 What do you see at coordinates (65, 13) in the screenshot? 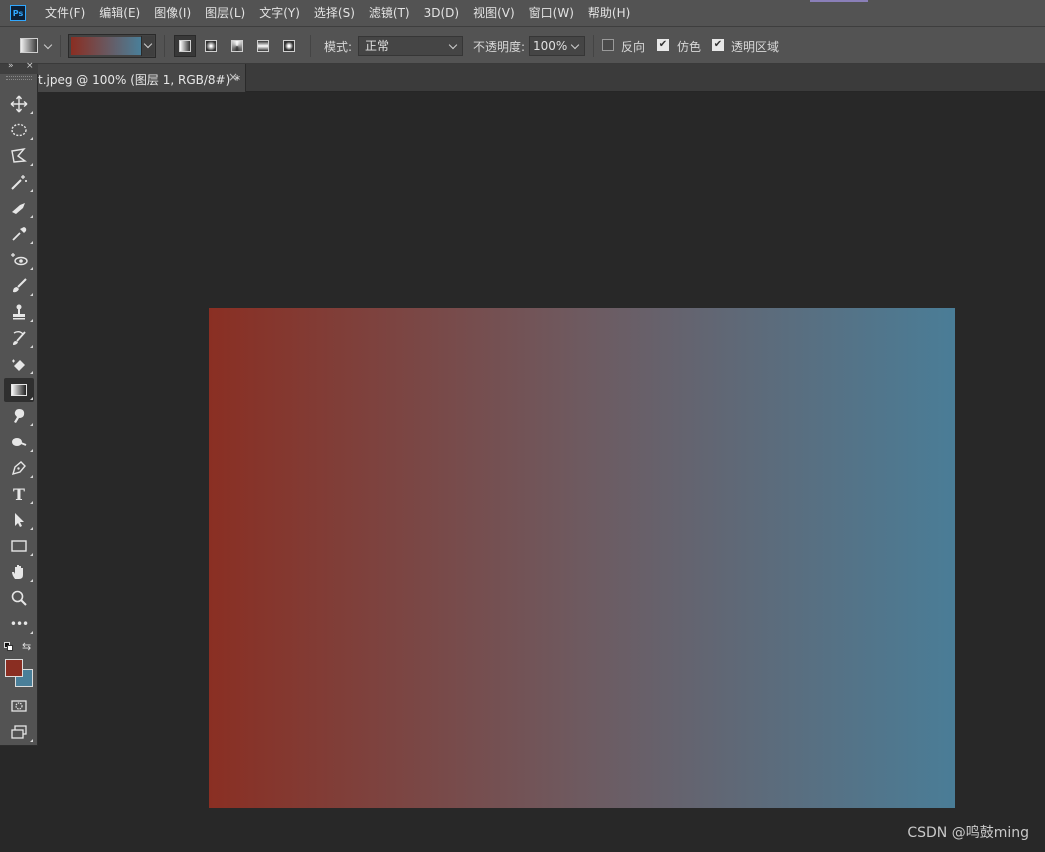
I see `menu-file: 文件(F)` at bounding box center [65, 13].